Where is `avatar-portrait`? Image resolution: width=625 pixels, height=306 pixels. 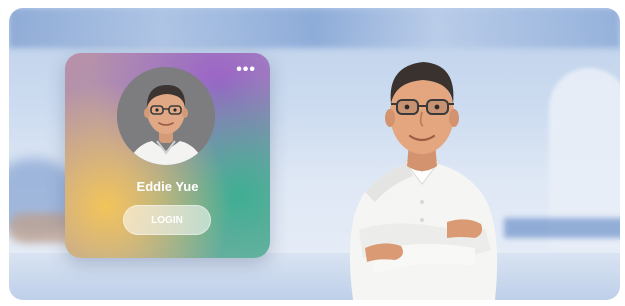
avatar-portrait is located at coordinates (166, 116).